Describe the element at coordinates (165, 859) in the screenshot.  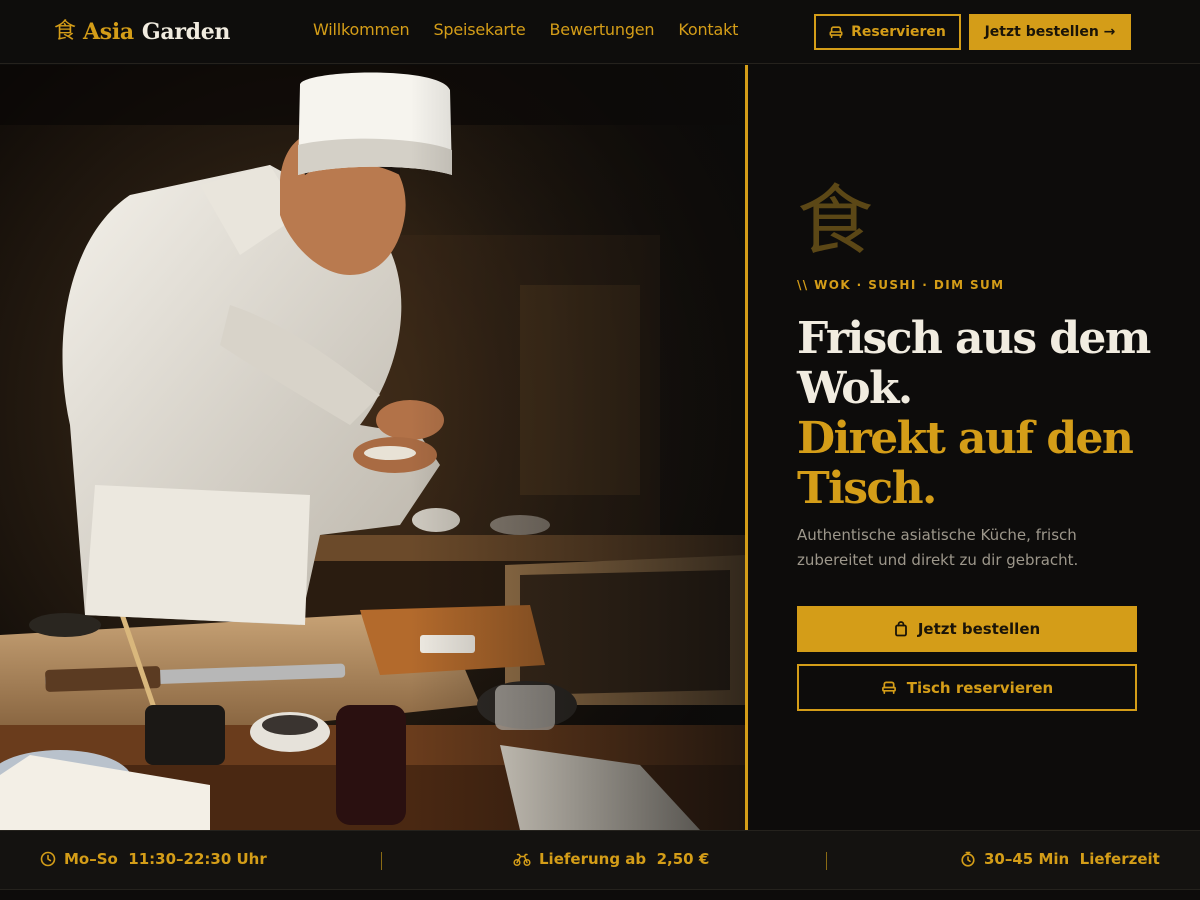
I see `opening-hours-text: Mo–So 11:30–22:30 Uhr` at that location.